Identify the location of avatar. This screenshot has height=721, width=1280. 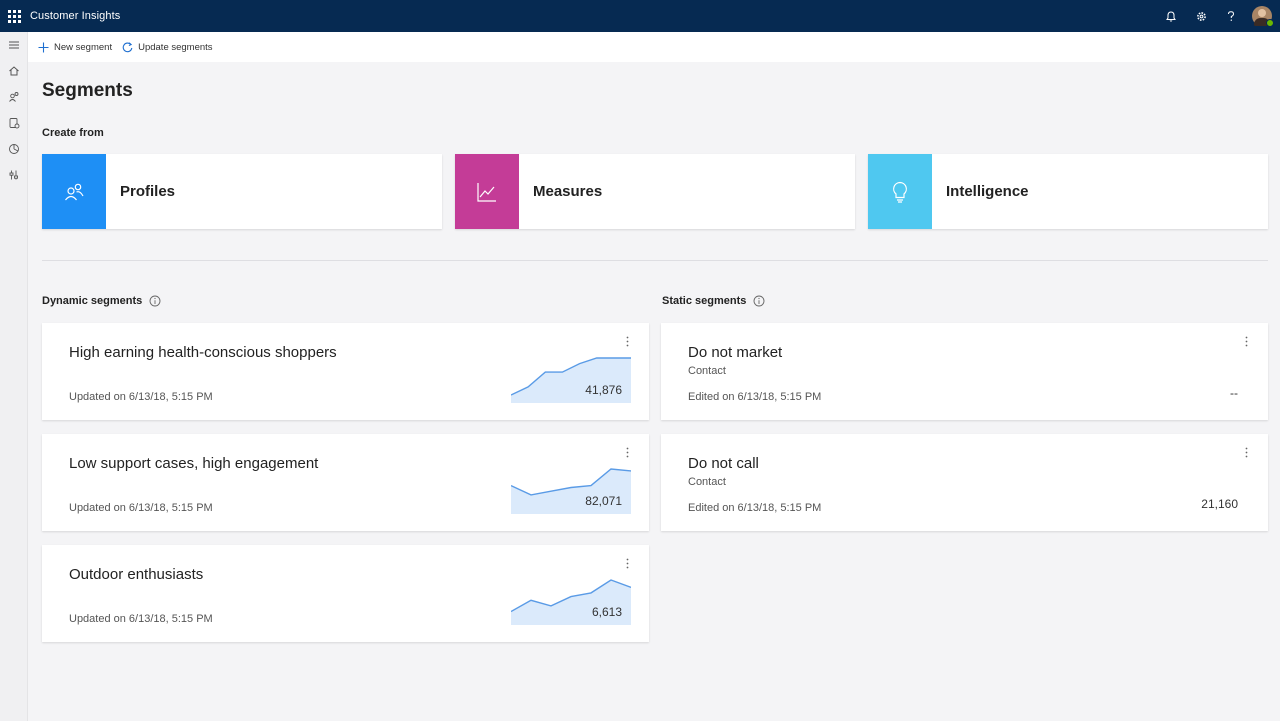
(1262, 16).